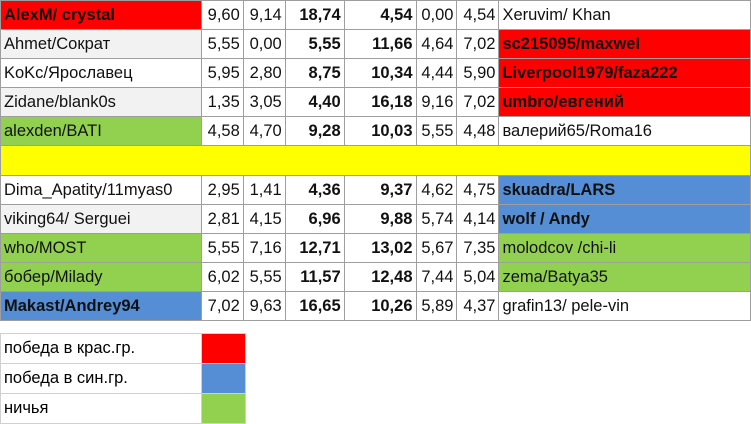 The image size is (751, 424). What do you see at coordinates (624, 219) in the screenshot?
I see `right-team-cell: wolf / Andy` at bounding box center [624, 219].